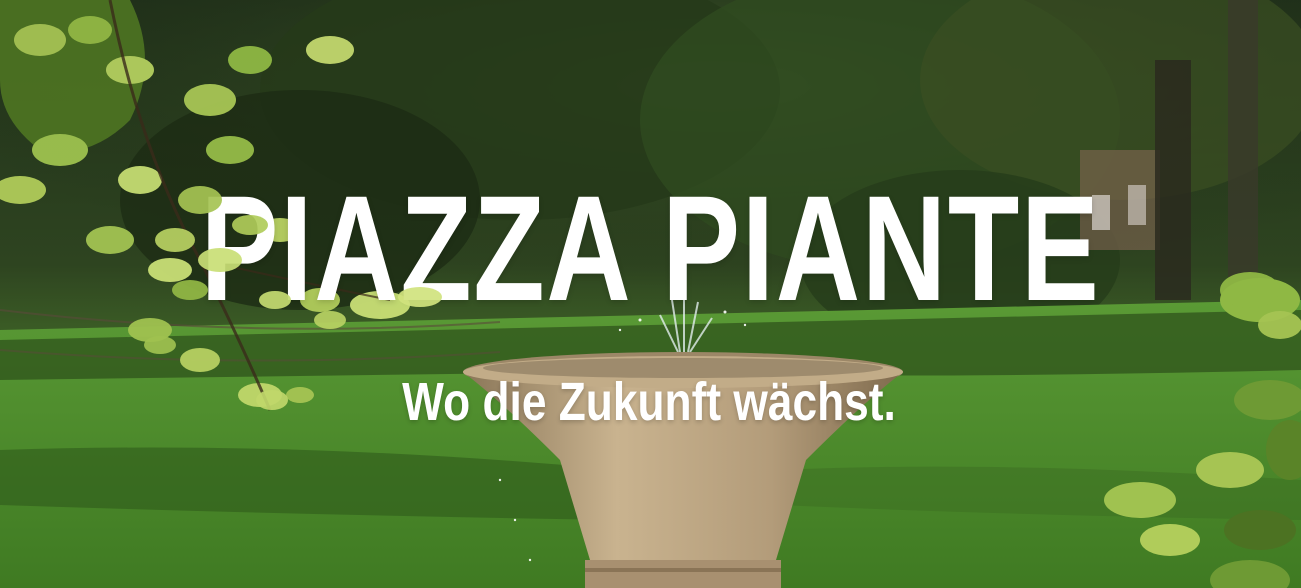 The height and width of the screenshot is (588, 1301). Describe the element at coordinates (649, 402) in the screenshot. I see `hero-subtitle: Wo die Zukunft wächst.` at that location.